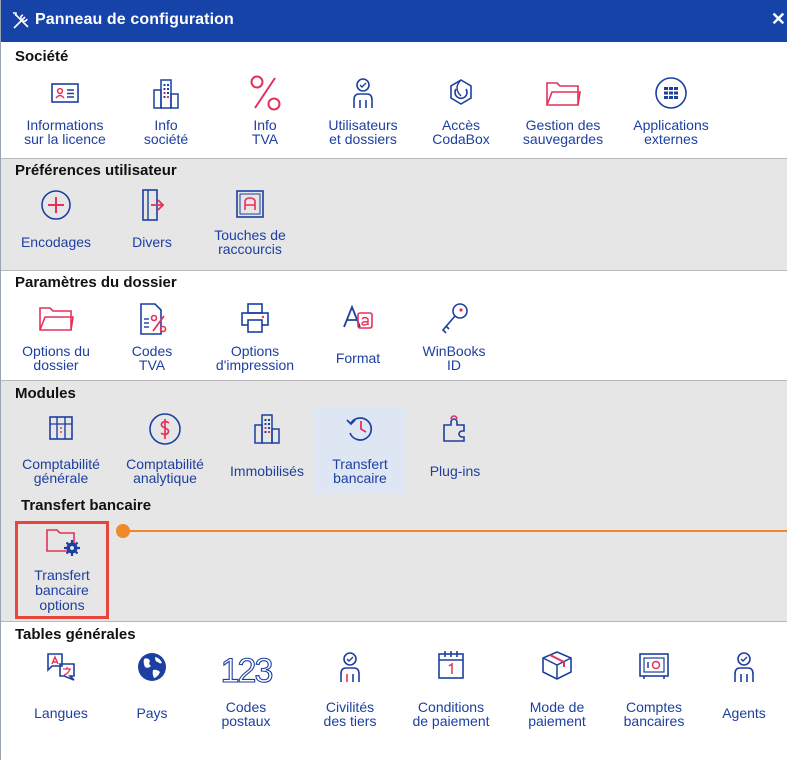 The image size is (787, 760). What do you see at coordinates (123, 531) in the screenshot?
I see `connector-dot` at bounding box center [123, 531].